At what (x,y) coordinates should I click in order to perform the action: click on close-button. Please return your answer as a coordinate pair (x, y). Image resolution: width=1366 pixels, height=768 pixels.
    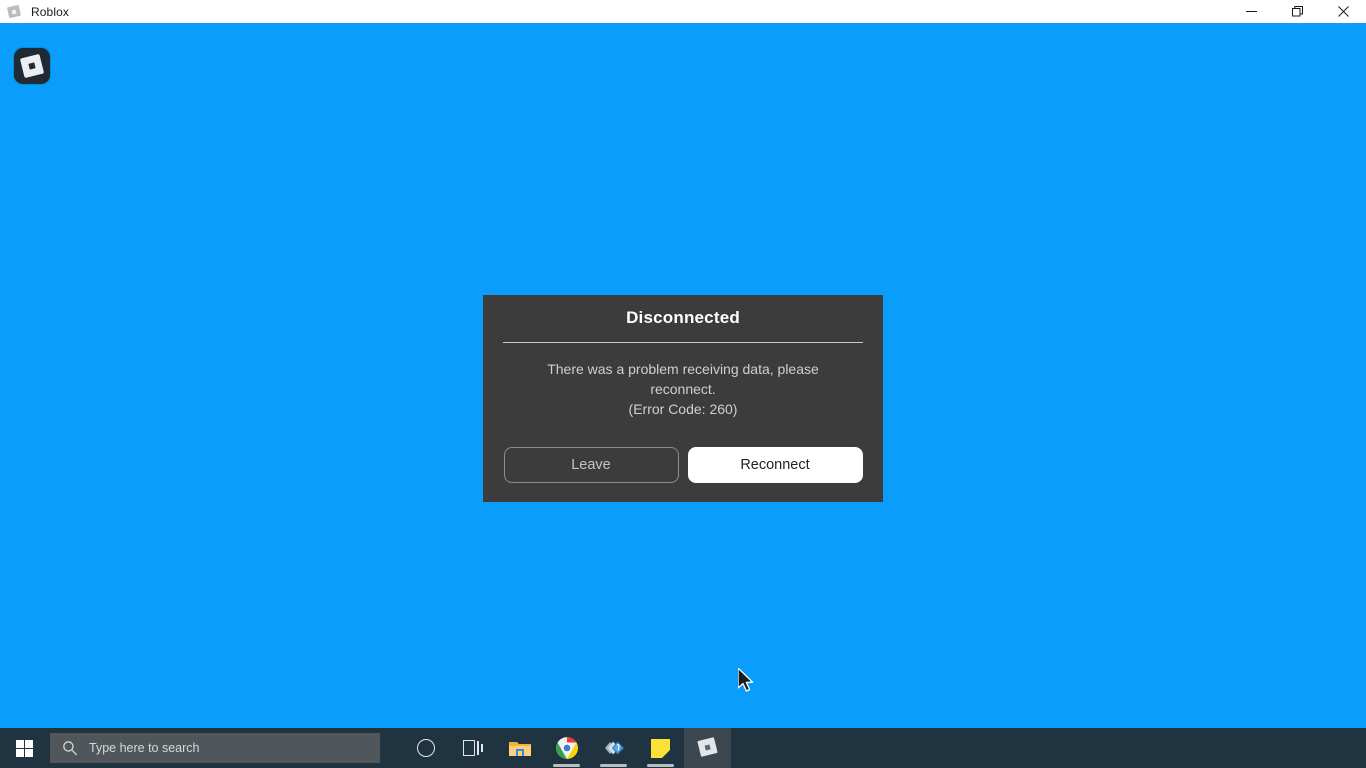
    Looking at the image, I should click on (1343, 11).